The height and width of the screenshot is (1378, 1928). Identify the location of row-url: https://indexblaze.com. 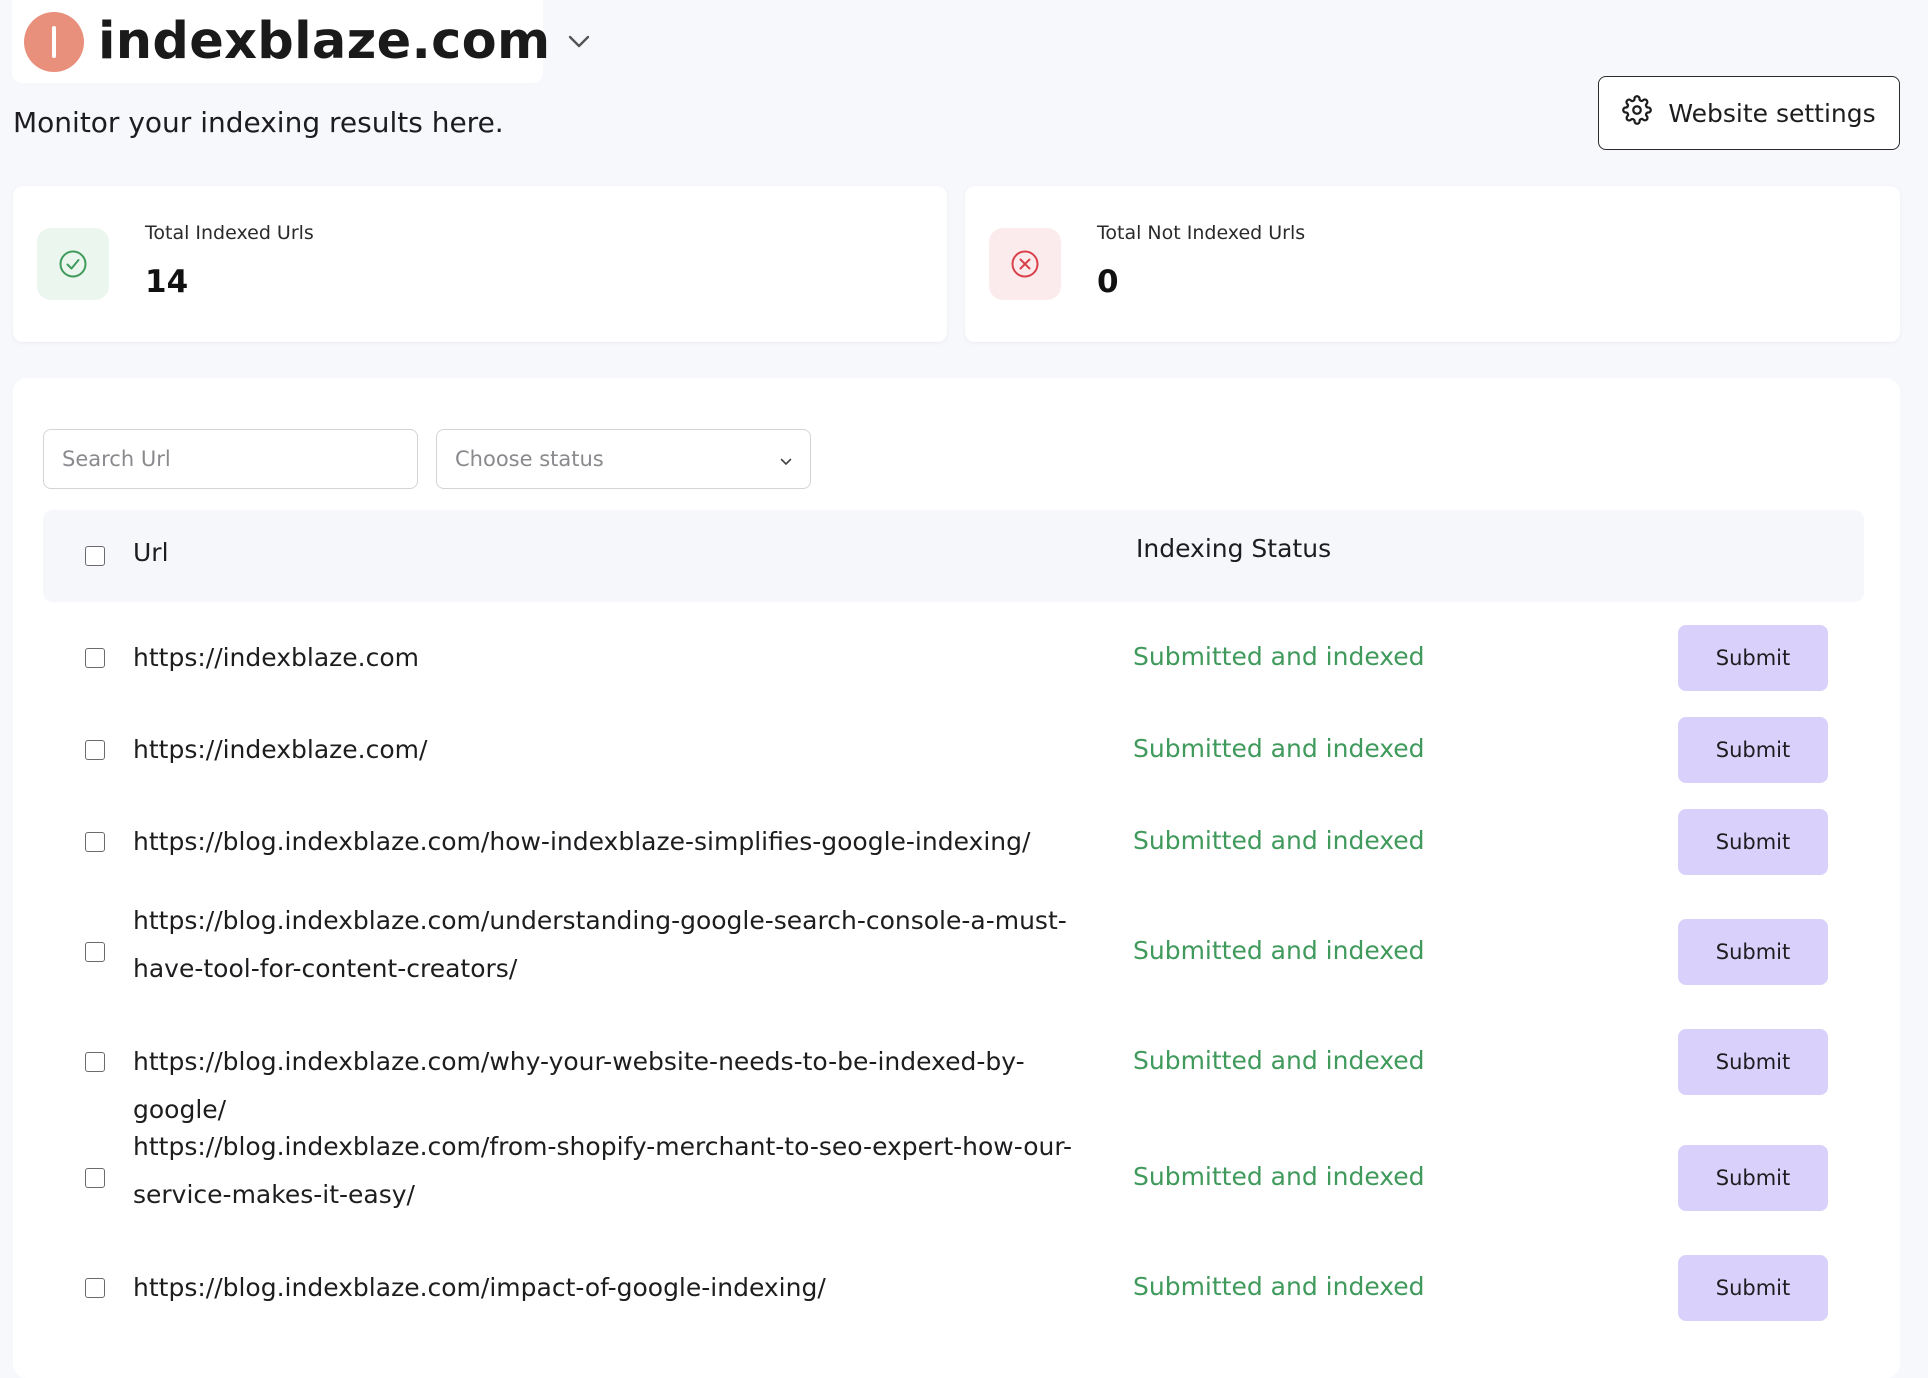
(276, 657).